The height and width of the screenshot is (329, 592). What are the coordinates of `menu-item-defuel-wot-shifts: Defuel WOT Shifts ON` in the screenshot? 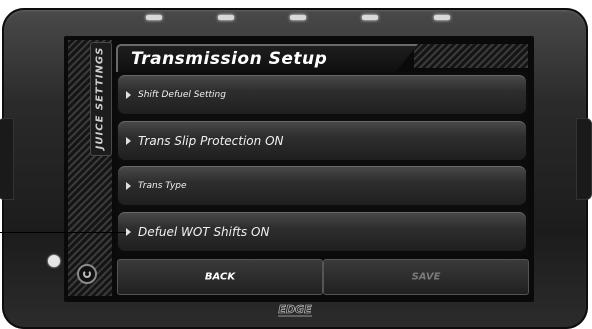 It's located at (322, 231).